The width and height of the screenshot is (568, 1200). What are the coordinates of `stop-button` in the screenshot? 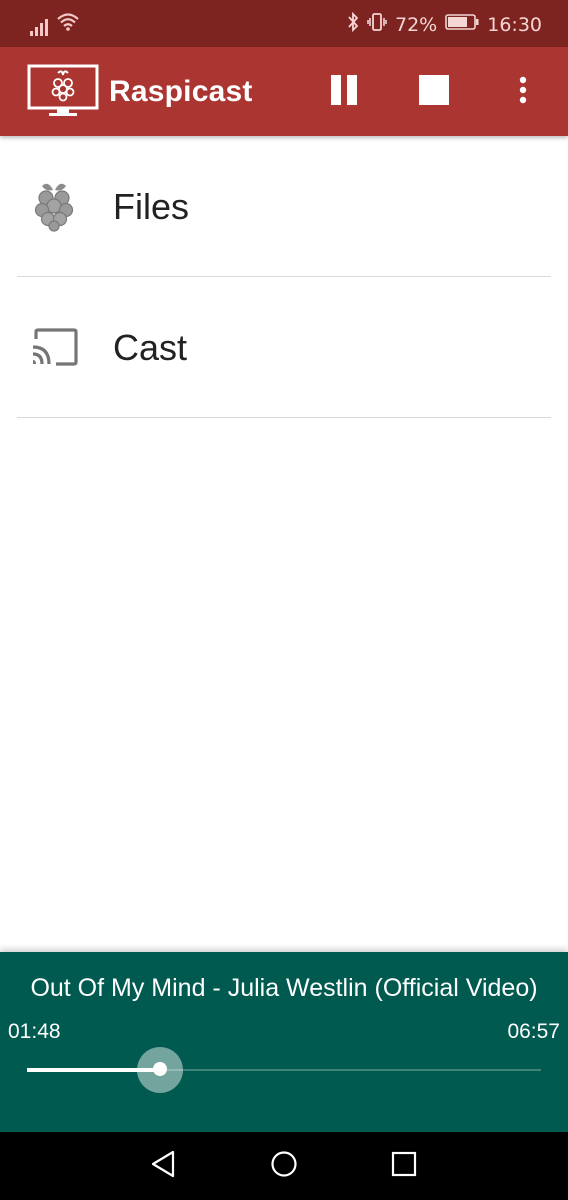 It's located at (434, 92).